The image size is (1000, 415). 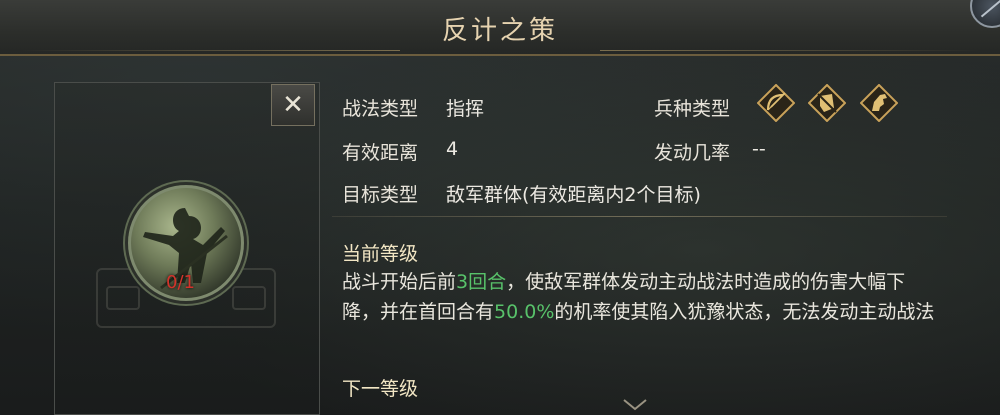 I want to click on title-line-left, so click(x=210, y=50).